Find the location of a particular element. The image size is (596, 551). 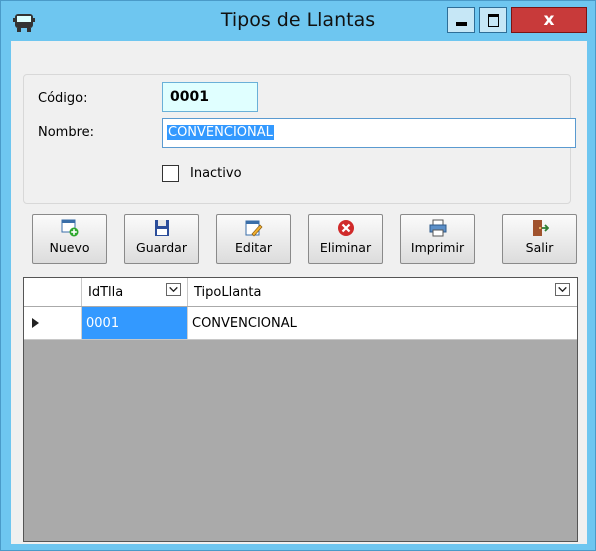

close-button: x is located at coordinates (549, 20).